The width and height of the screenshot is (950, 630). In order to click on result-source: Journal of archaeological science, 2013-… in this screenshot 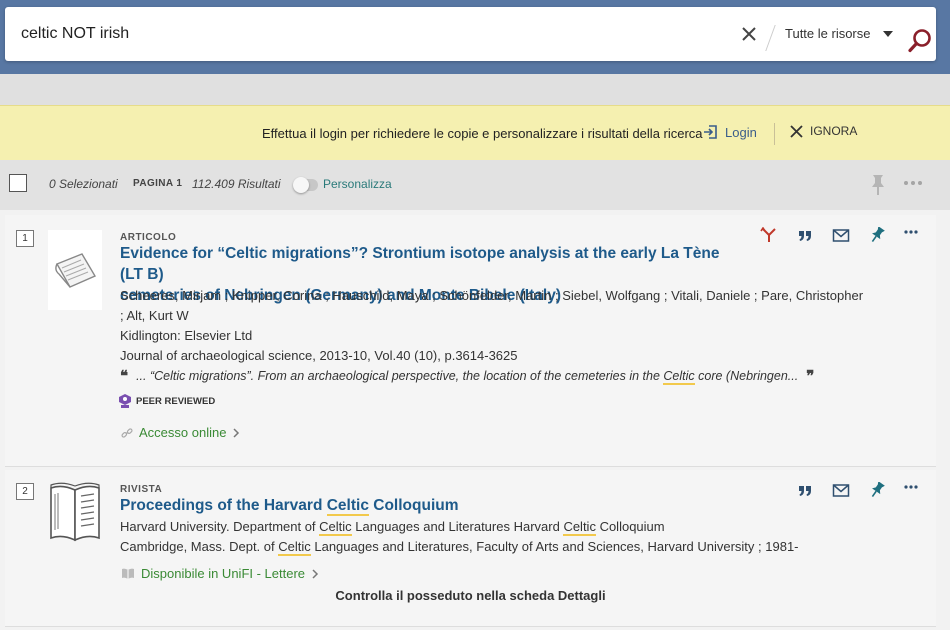, I will do `click(319, 355)`.